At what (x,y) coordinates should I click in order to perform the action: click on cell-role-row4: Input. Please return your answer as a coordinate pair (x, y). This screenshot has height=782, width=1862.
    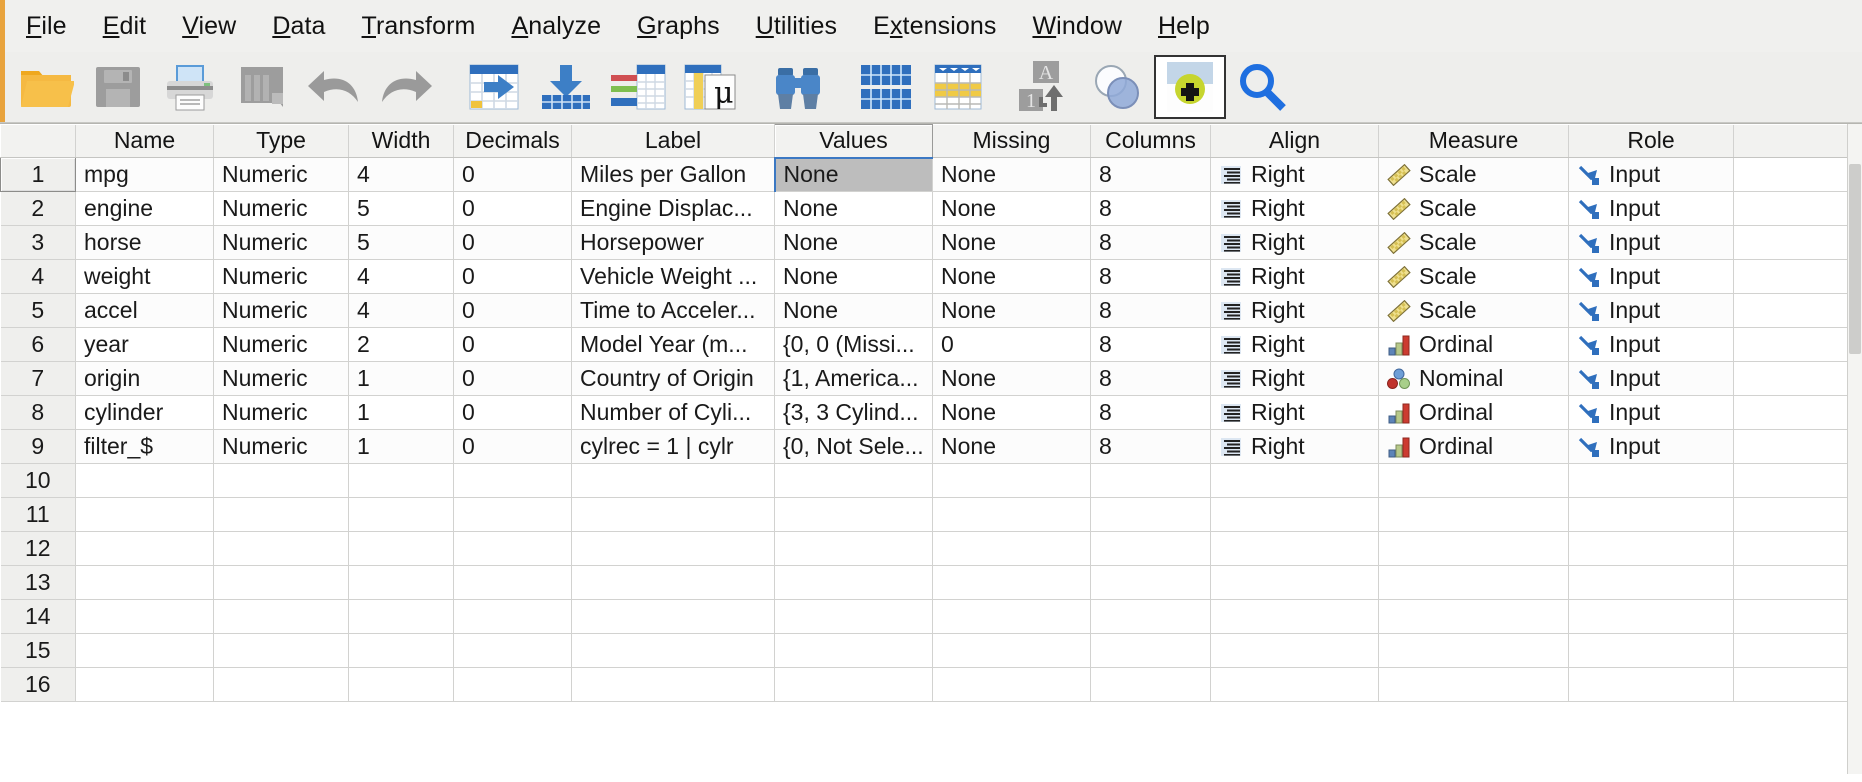
    Looking at the image, I should click on (1651, 276).